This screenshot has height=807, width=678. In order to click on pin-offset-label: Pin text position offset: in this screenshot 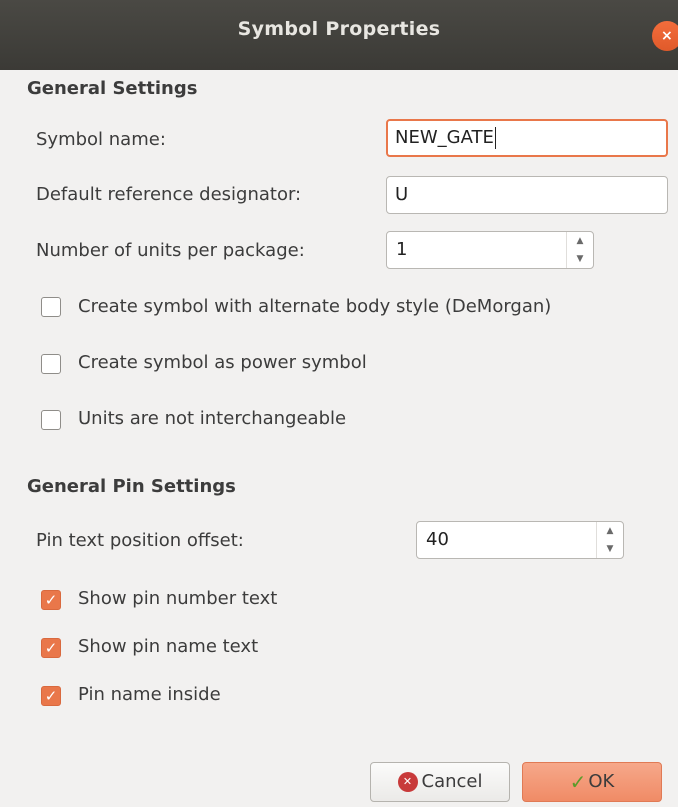, I will do `click(140, 540)`.